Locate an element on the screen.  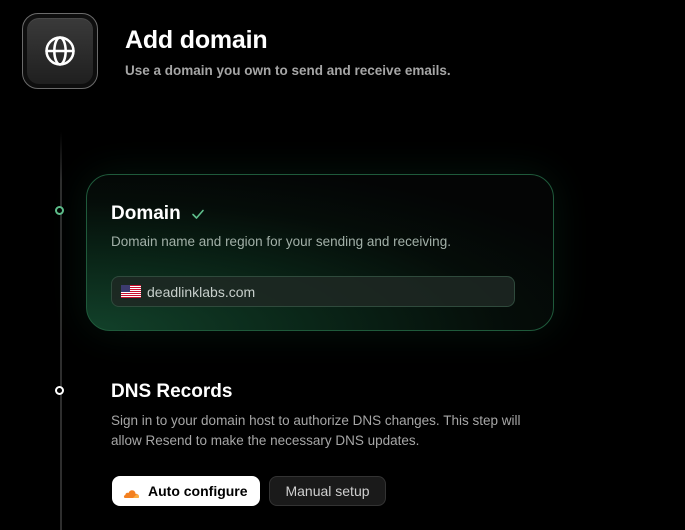
timeline-line is located at coordinates (61, 331).